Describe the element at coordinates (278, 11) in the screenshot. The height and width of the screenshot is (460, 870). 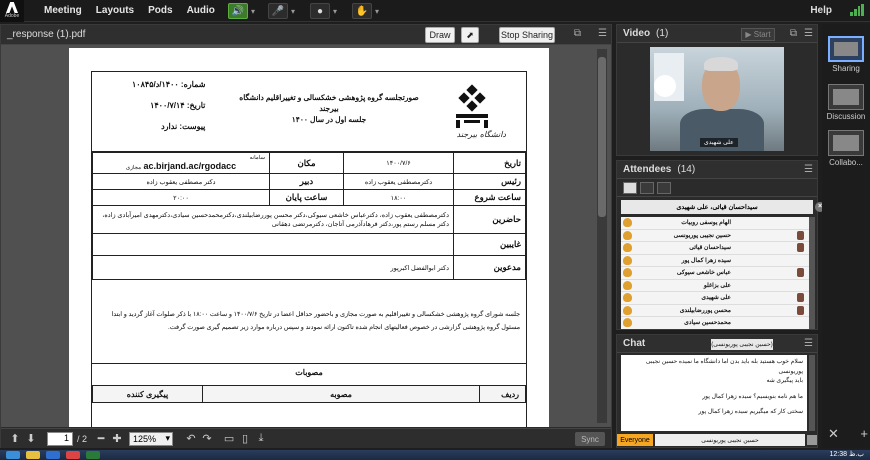
I see `microphone-icon: 🎤` at that location.